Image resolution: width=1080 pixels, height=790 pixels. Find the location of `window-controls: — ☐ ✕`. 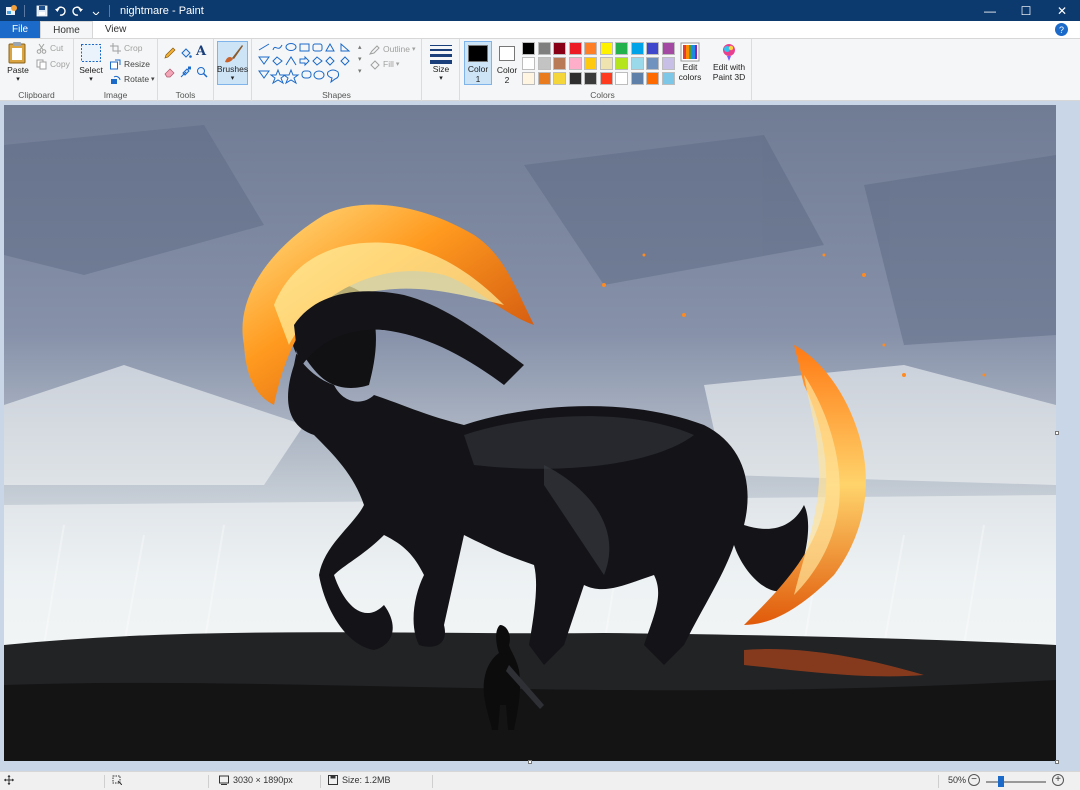

window-controls: — ☐ ✕ is located at coordinates (1026, 10).